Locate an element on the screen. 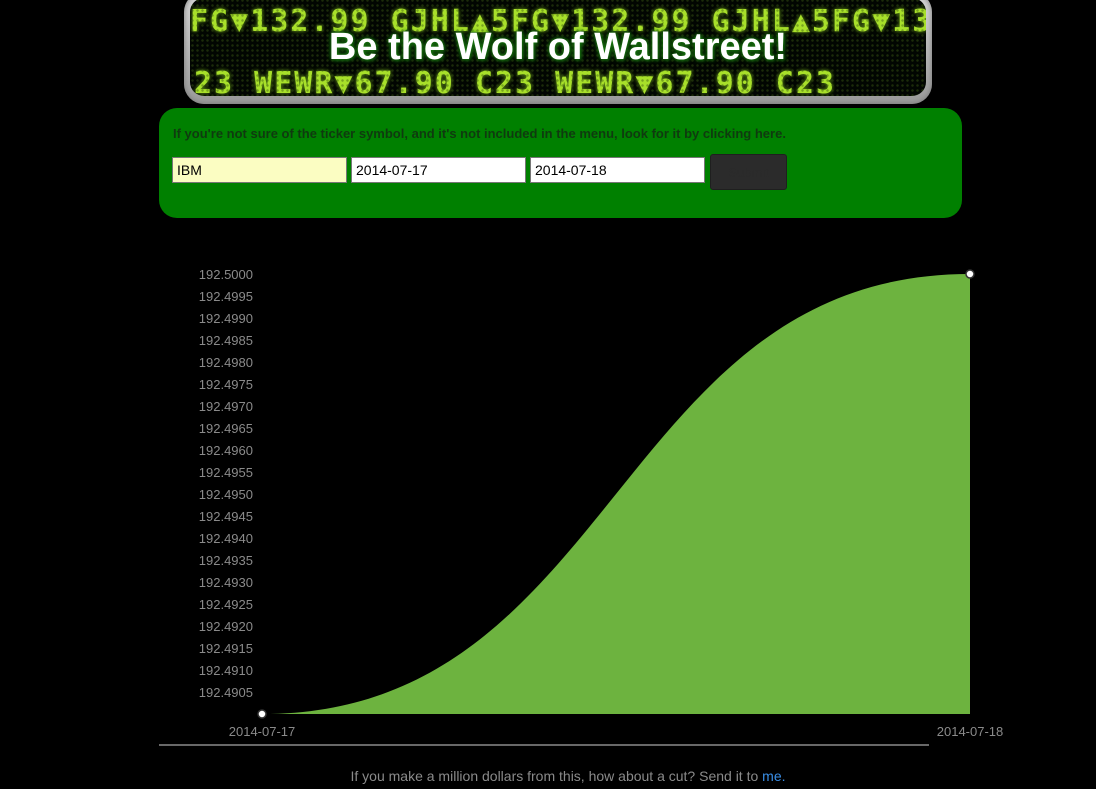 This screenshot has width=1096, height=789. y-tick-label: 192.4960 is located at coordinates (226, 450).